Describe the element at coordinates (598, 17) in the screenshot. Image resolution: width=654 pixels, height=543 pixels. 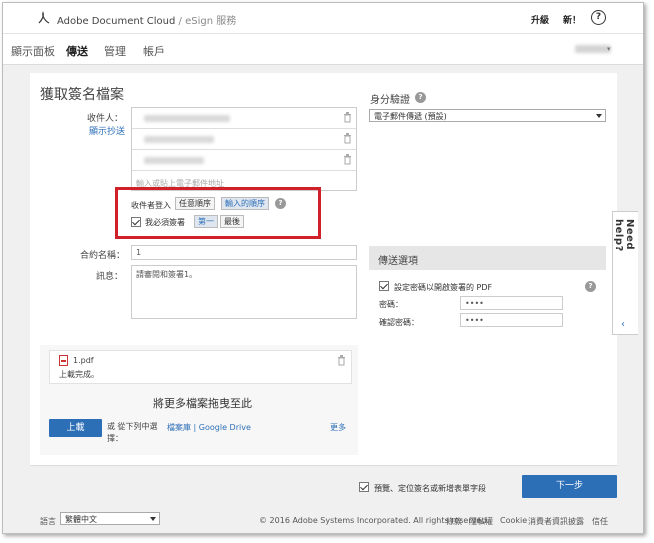
I see `help-icon: ?` at that location.